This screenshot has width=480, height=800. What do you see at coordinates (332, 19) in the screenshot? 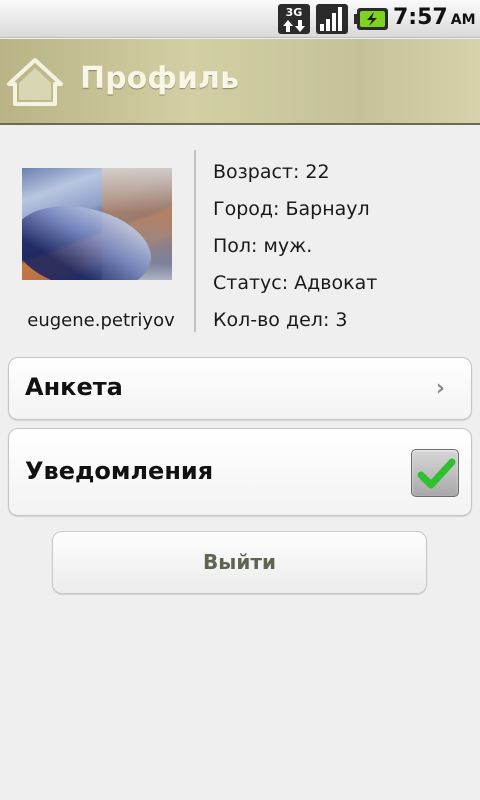
I see `signal-strength-icon` at bounding box center [332, 19].